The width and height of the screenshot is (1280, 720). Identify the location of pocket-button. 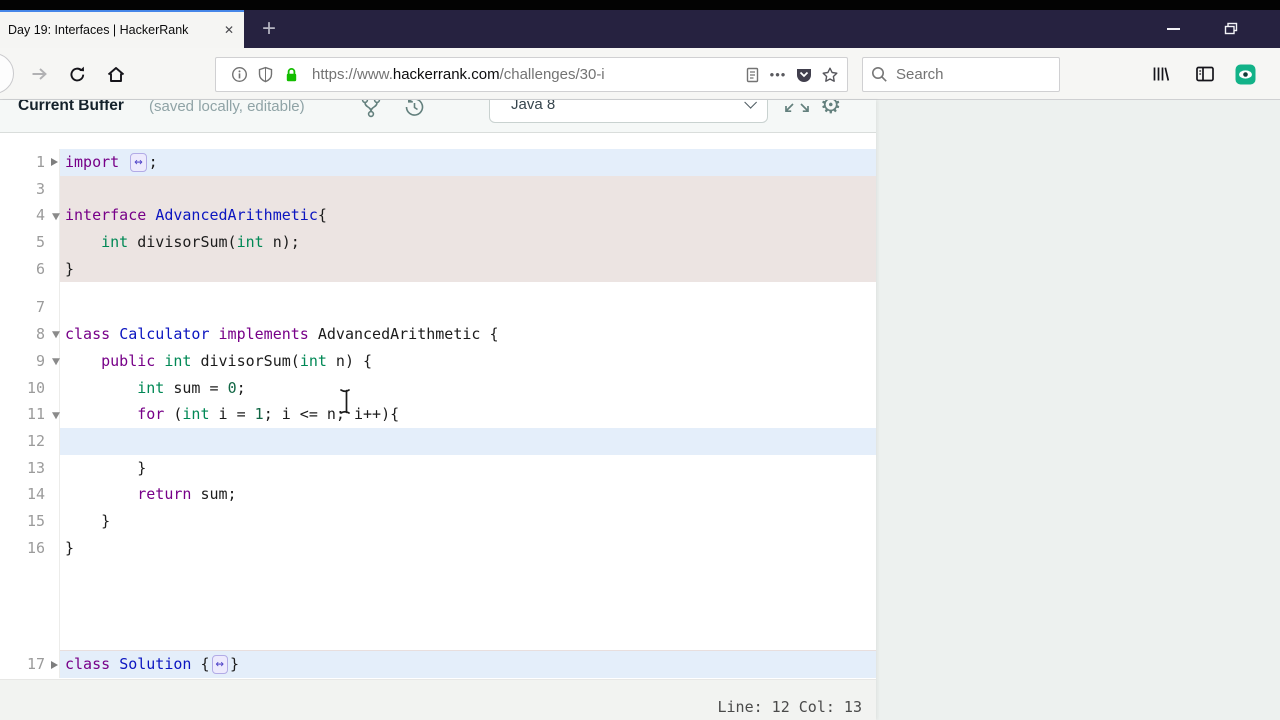
(804, 75).